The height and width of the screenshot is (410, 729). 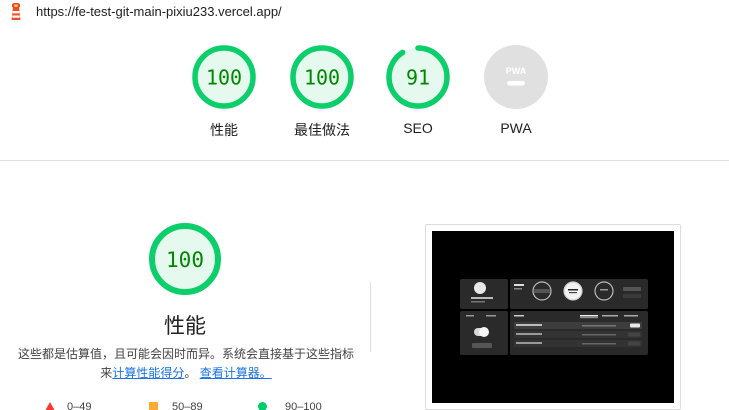 What do you see at coordinates (236, 373) in the screenshot?
I see `view-calculator-link: 查看计算器。` at bounding box center [236, 373].